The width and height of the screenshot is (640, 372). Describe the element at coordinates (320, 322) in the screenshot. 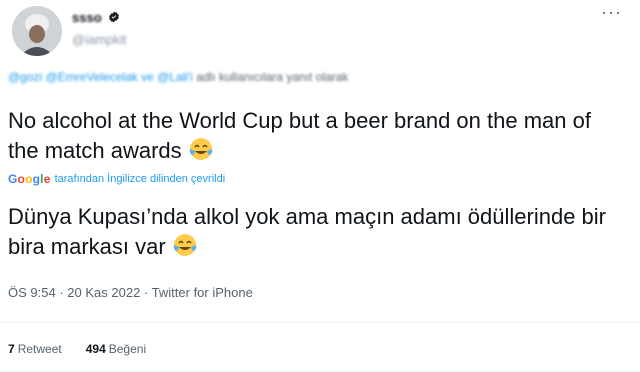

I see `divider` at that location.